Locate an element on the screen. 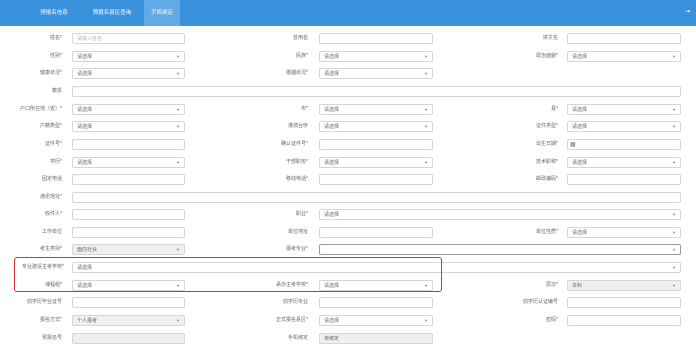  native-place-label: 籍贯 is located at coordinates (56, 91).